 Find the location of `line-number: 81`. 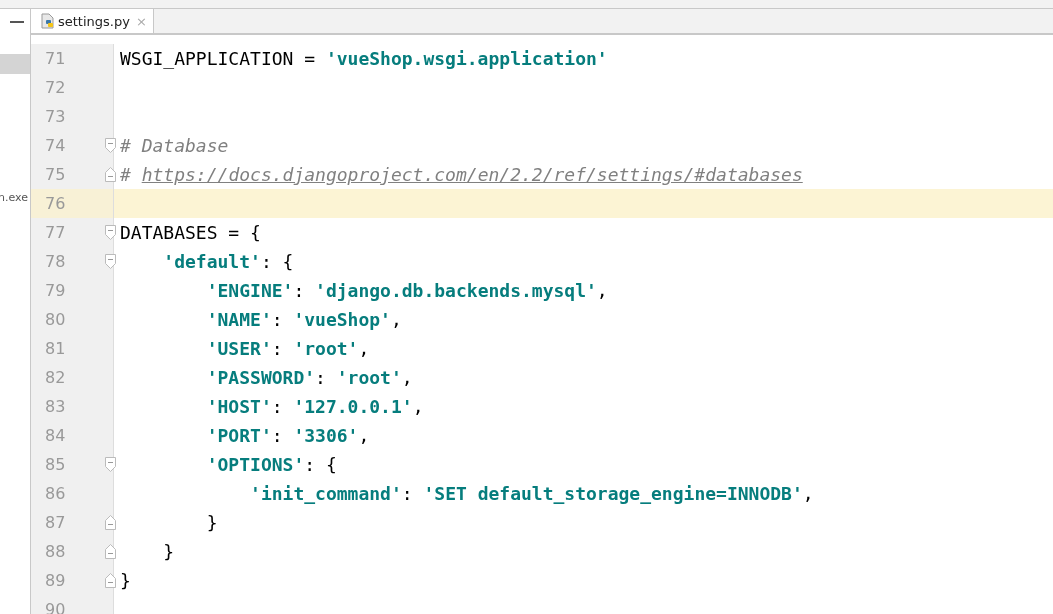

line-number: 81 is located at coordinates (55, 348).